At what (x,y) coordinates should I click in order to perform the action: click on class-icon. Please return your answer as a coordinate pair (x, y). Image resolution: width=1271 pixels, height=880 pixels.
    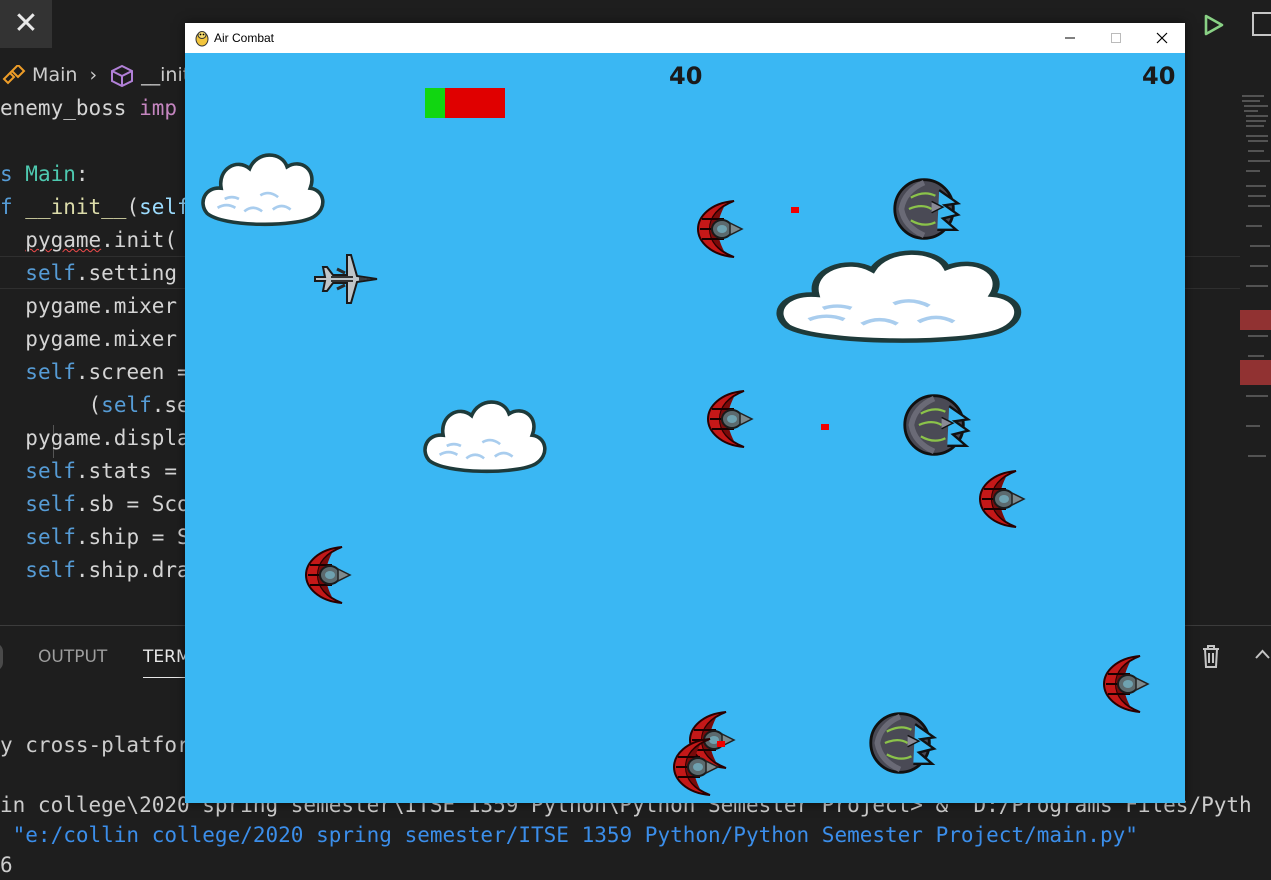
    Looking at the image, I should click on (14, 74).